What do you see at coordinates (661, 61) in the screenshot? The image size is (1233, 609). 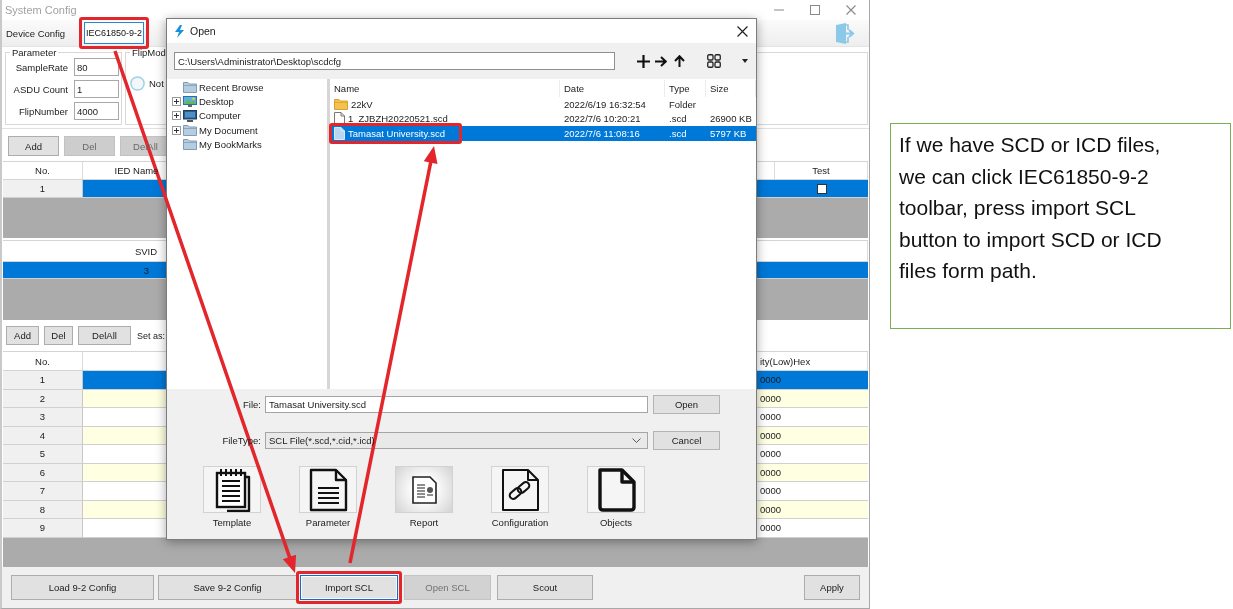 I see `right-arrow-icon` at bounding box center [661, 61].